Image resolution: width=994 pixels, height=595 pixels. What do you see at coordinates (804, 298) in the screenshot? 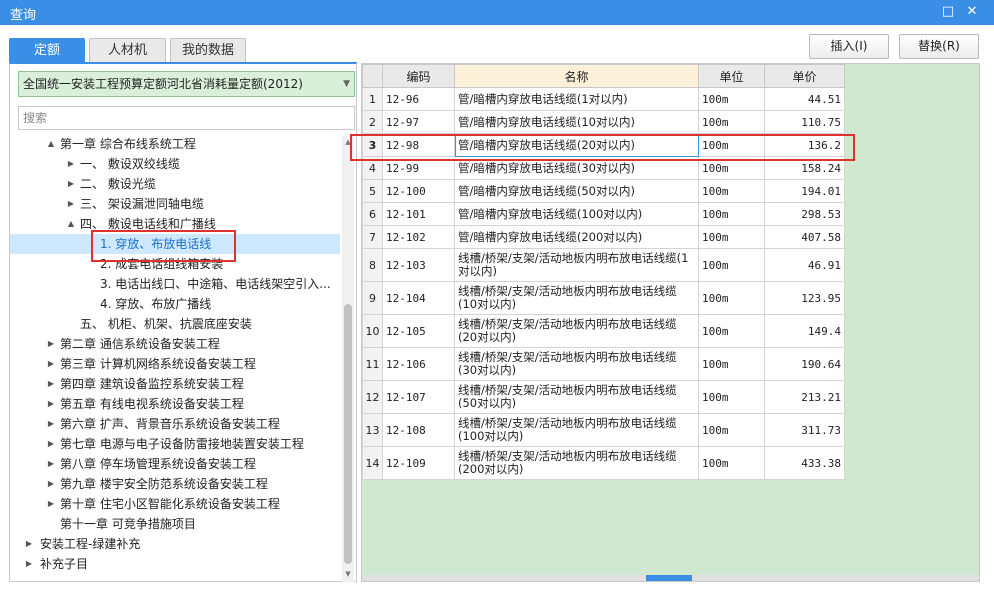
I see `cell-price: 123.95` at bounding box center [804, 298].